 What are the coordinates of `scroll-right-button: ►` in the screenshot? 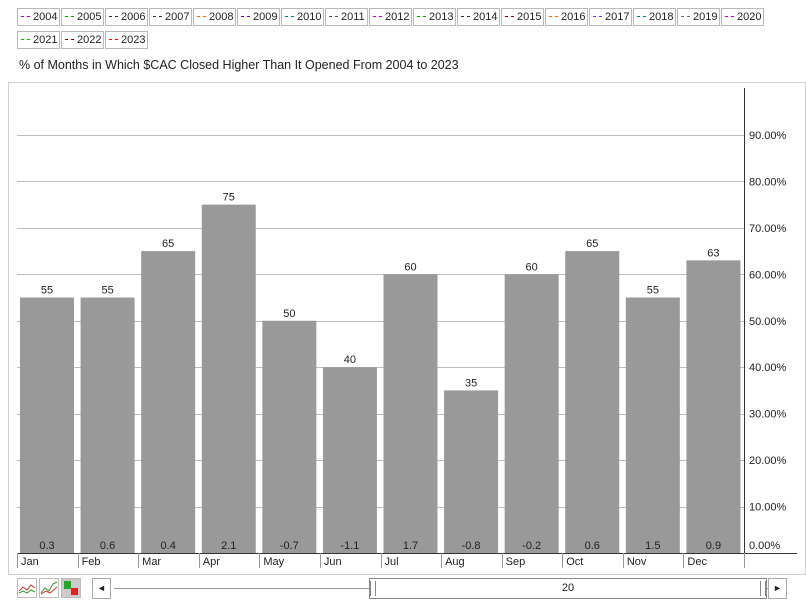 It's located at (777, 588).